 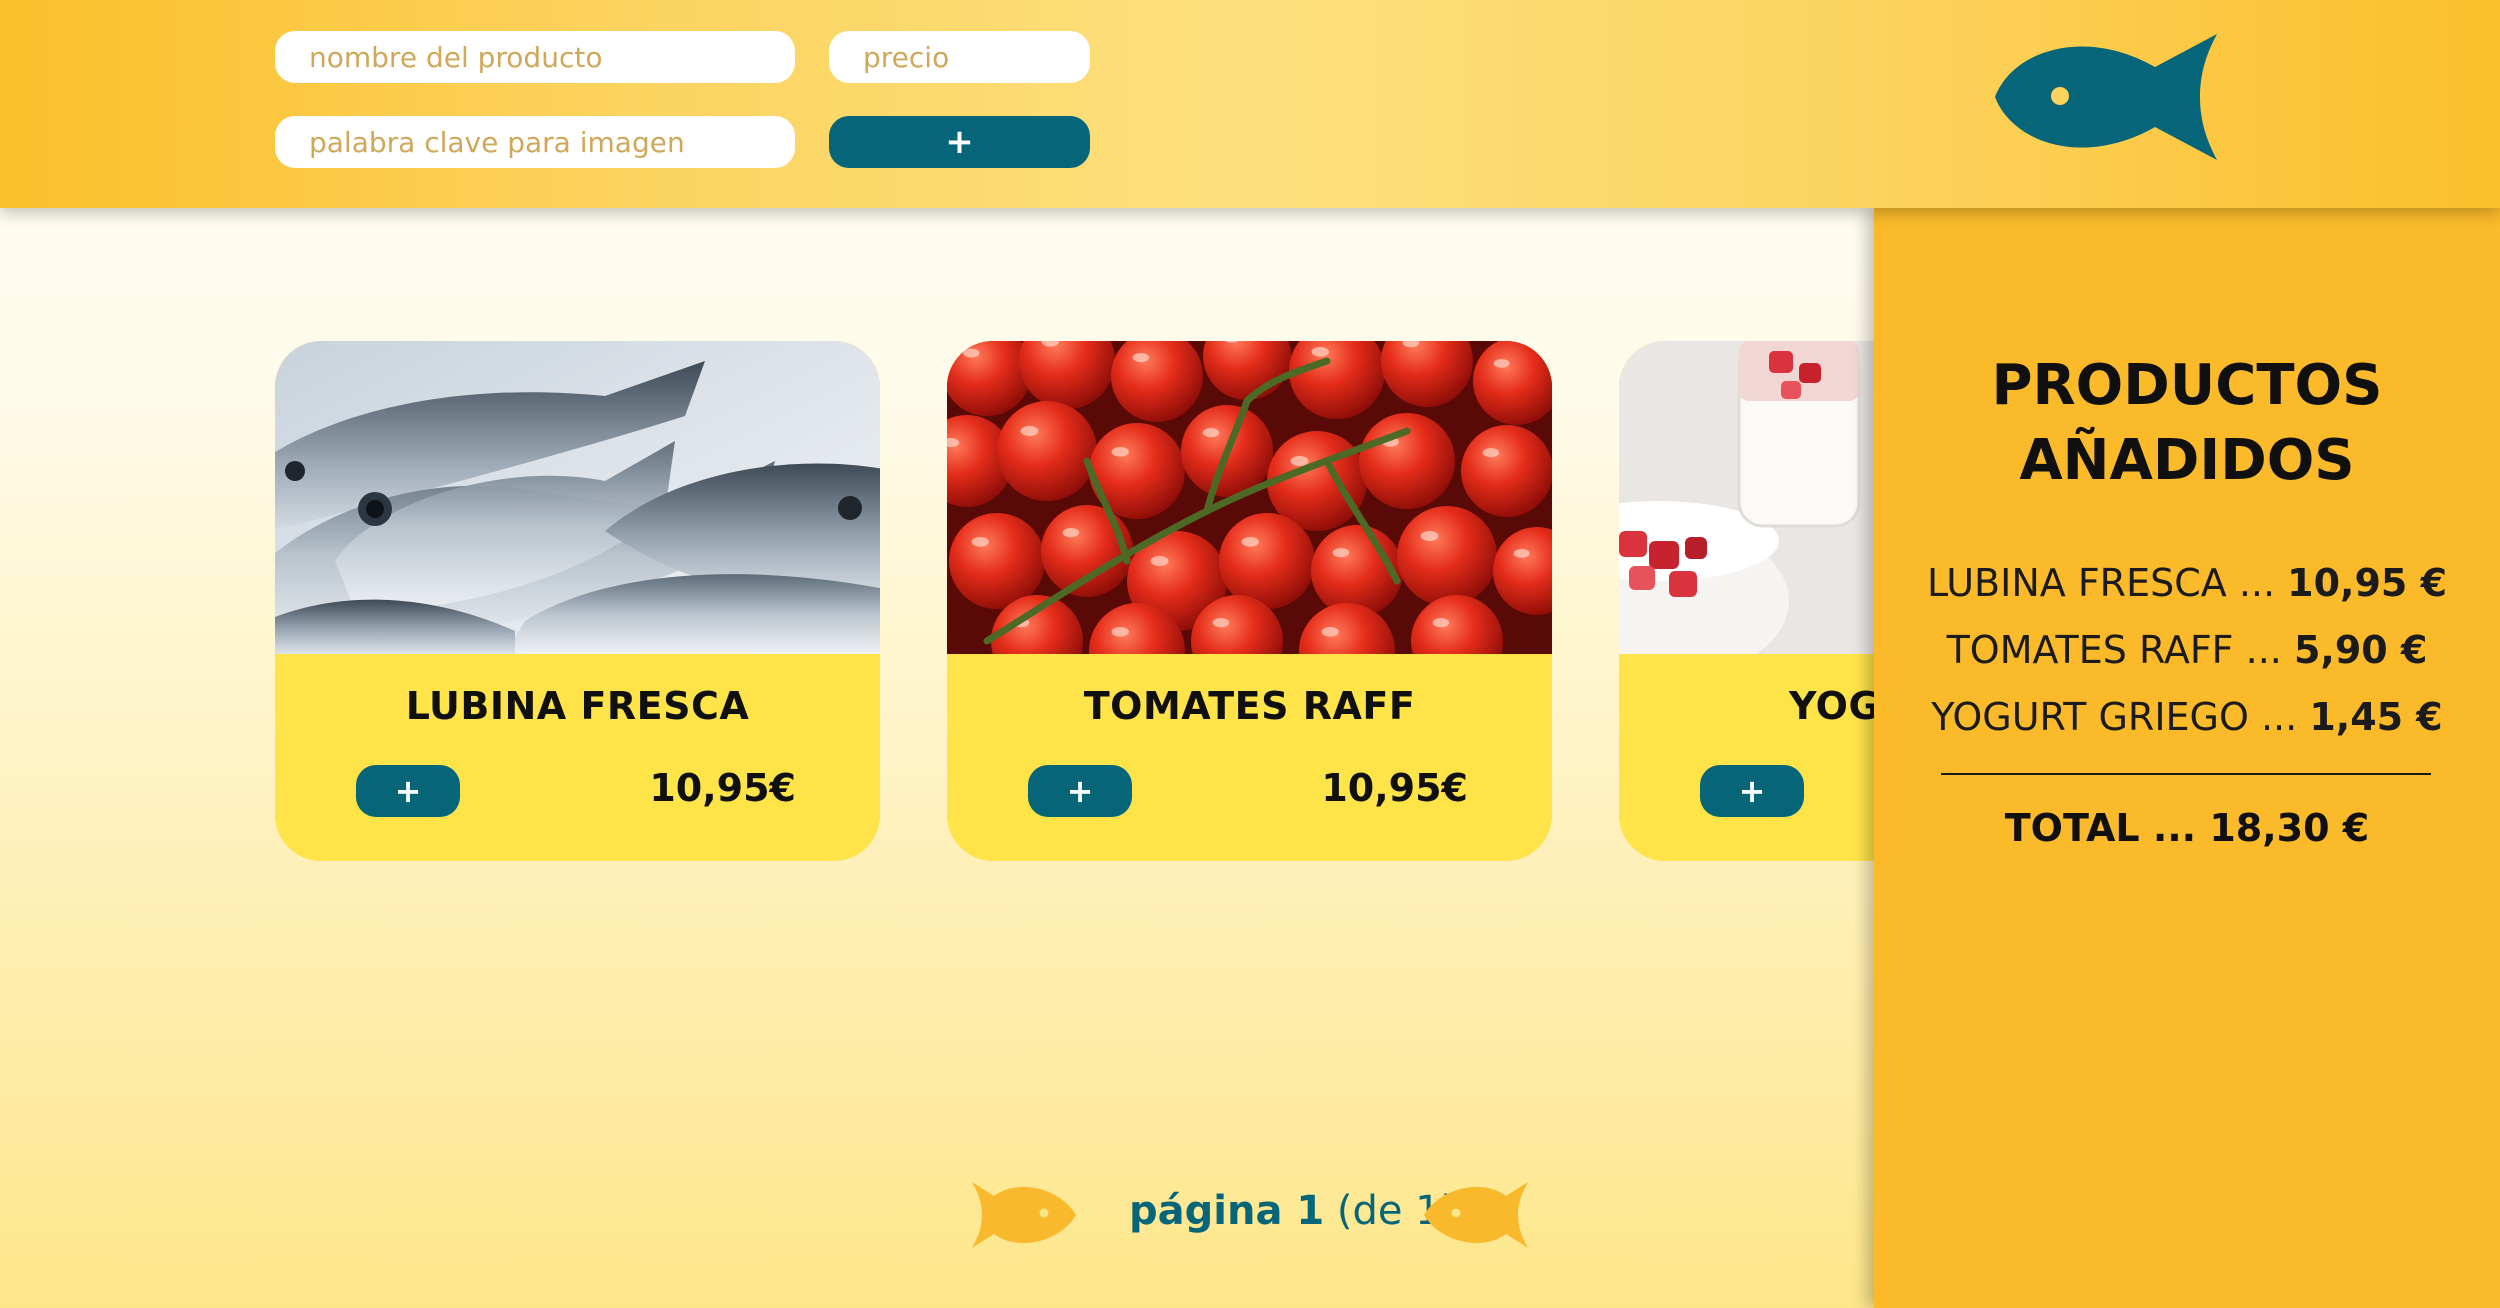 I want to click on fish-prev-icon, so click(x=1024, y=1215).